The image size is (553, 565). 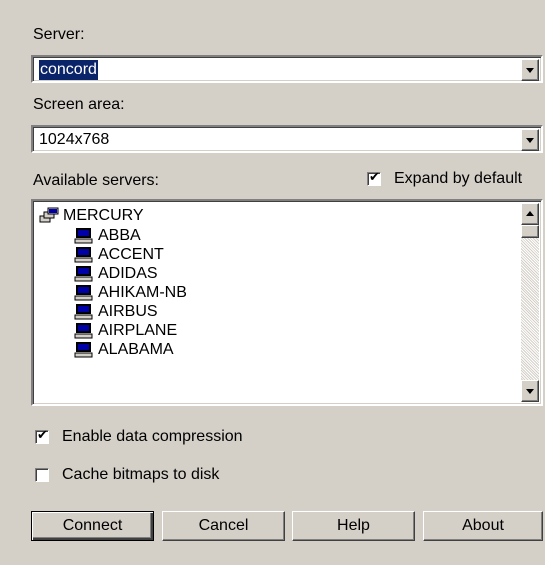 I want to click on connect-button: Connect, so click(x=92, y=526).